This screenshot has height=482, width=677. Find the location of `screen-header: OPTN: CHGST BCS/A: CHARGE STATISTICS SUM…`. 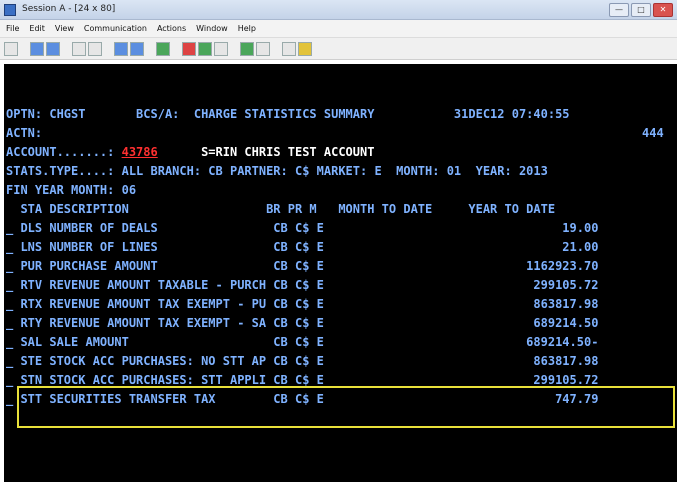

screen-header: OPTN: CHGST BCS/A: CHARGE STATISTICS SUM… is located at coordinates (288, 114).